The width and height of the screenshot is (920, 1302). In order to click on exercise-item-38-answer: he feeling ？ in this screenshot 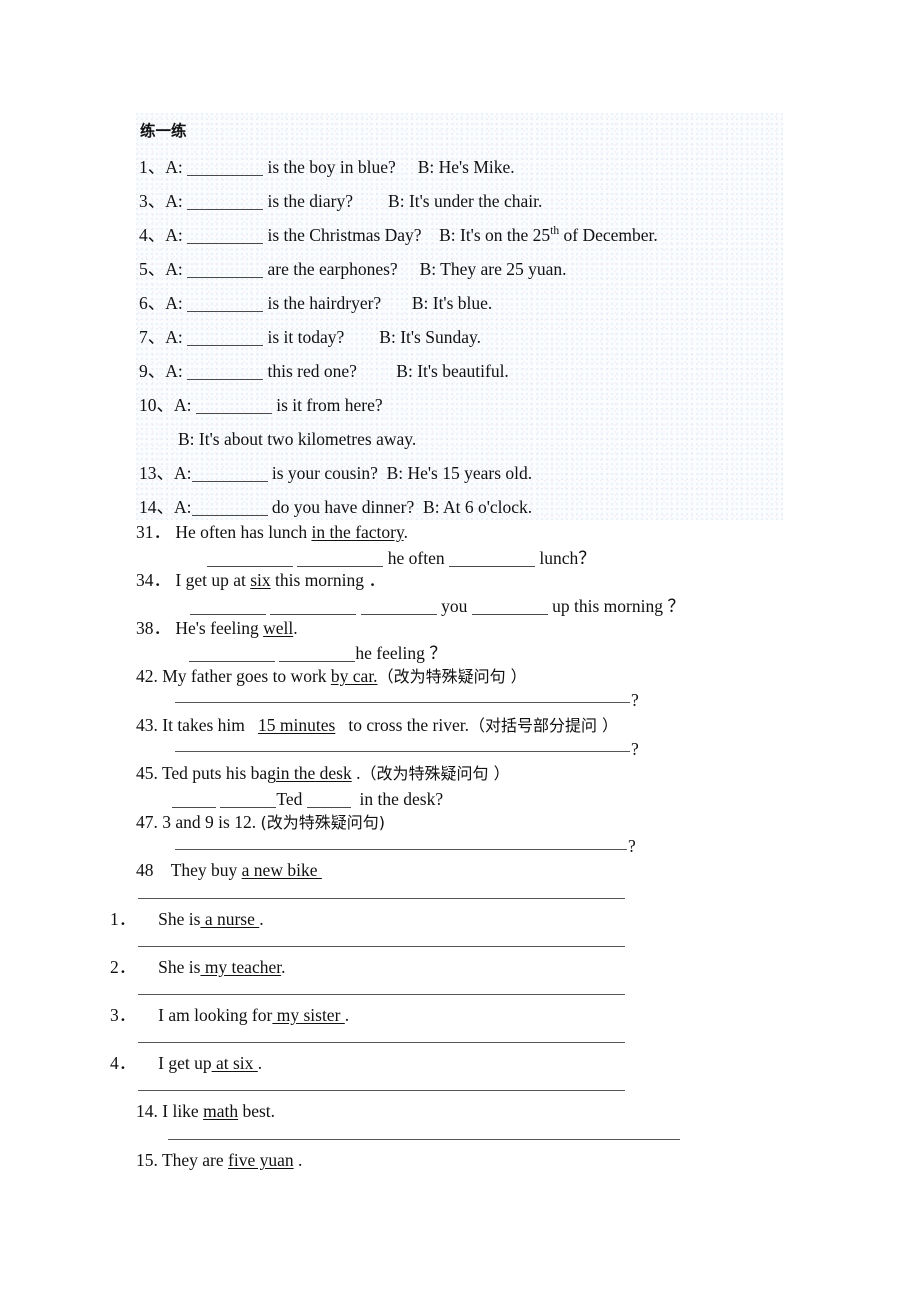, I will do `click(318, 653)`.